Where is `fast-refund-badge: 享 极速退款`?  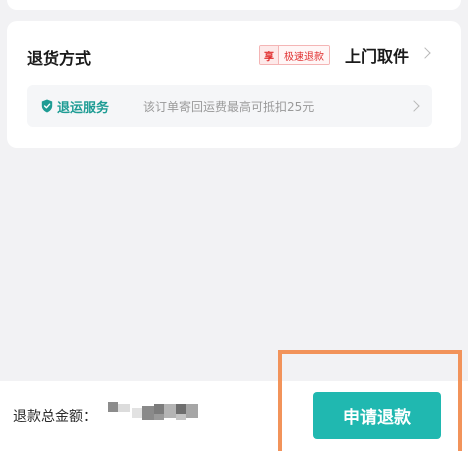
fast-refund-badge: 享 极速退款 is located at coordinates (294, 55).